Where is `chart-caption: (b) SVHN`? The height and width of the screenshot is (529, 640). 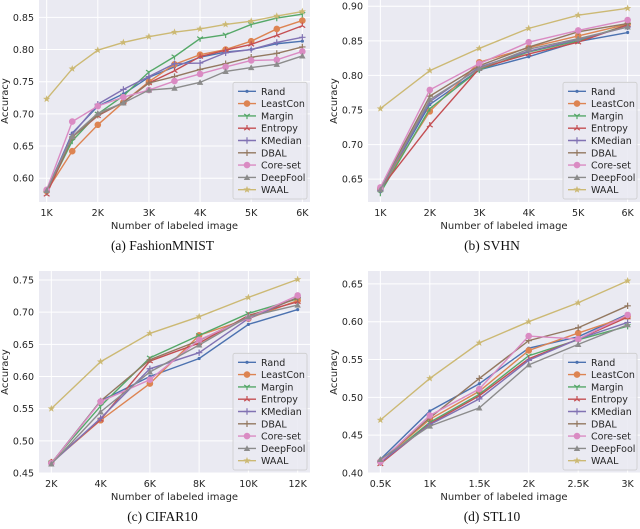 chart-caption: (b) SVHN is located at coordinates (492, 245).